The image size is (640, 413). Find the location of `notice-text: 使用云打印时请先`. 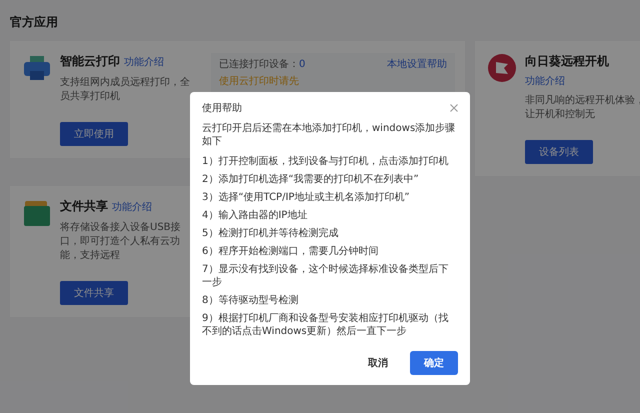

notice-text: 使用云打印时请先 is located at coordinates (259, 81).